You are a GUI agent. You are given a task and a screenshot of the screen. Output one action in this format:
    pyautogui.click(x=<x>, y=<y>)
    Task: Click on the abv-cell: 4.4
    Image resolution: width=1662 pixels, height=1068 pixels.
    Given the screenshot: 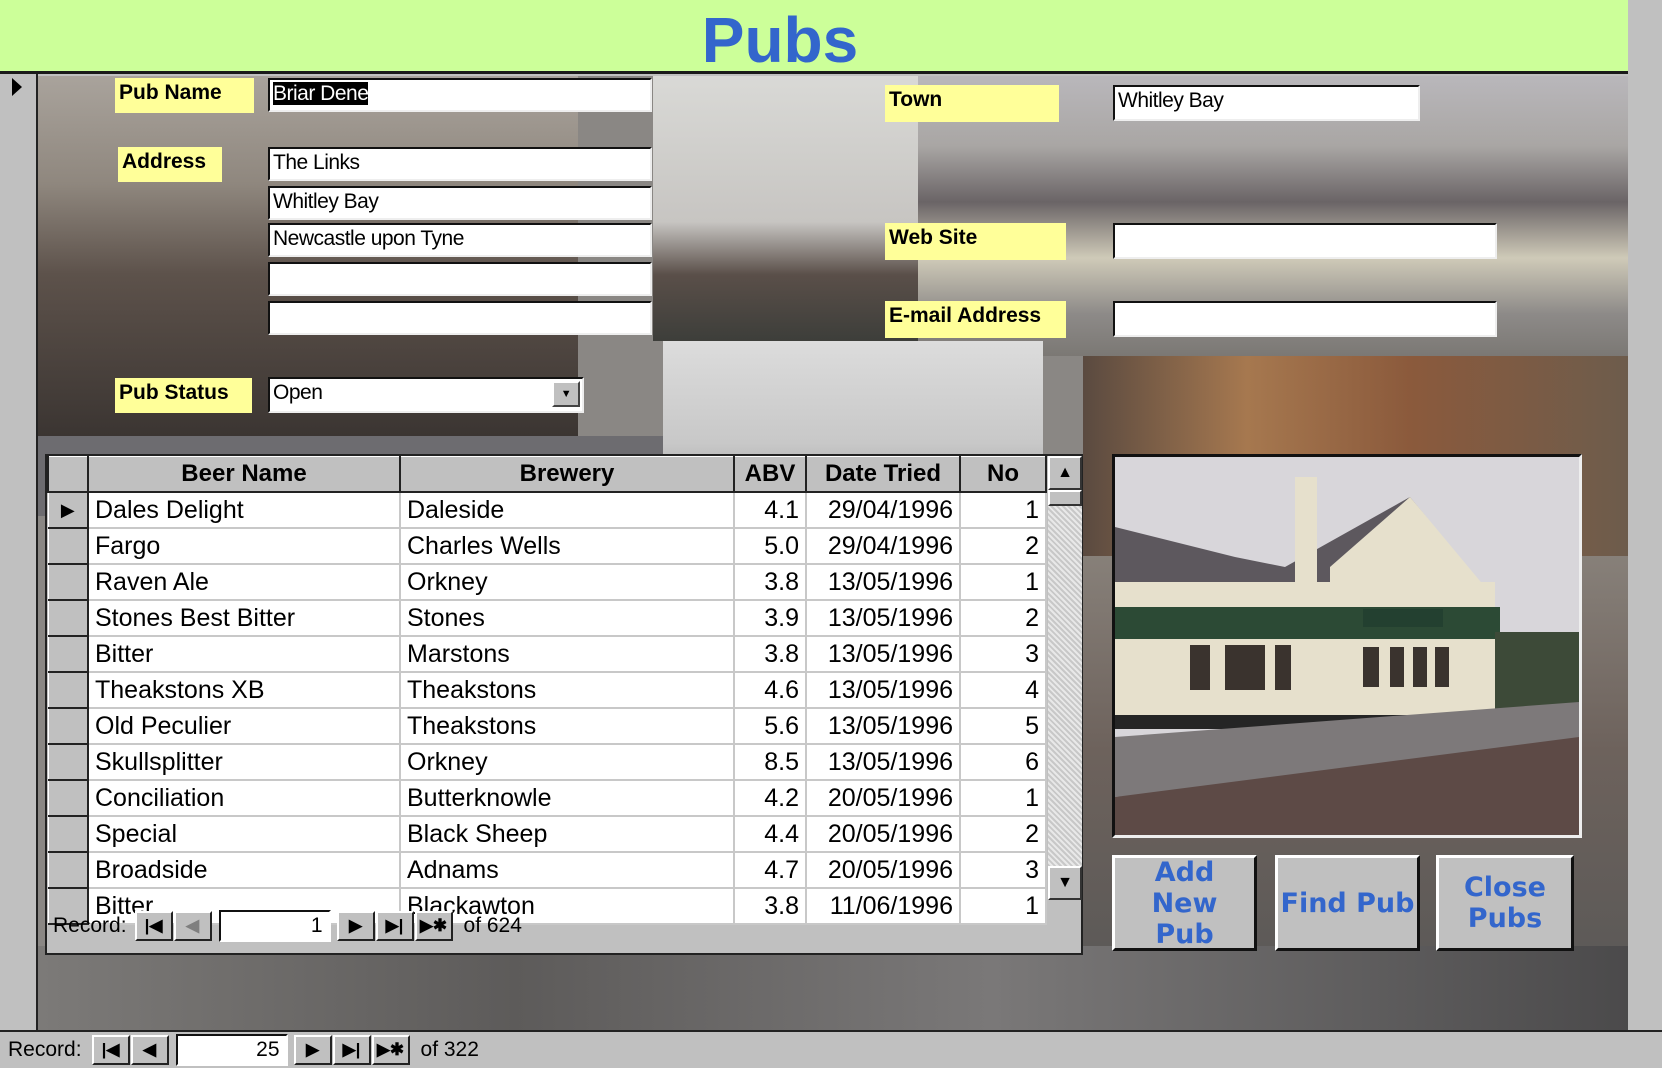 What is the action you would take?
    pyautogui.click(x=770, y=834)
    